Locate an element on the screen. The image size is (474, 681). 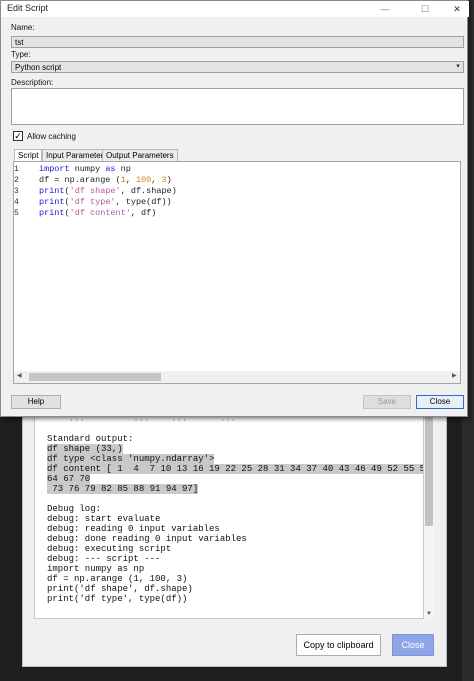
output-line: 73 76 79 82 85 88 91 94 97] is located at coordinates (123, 489).